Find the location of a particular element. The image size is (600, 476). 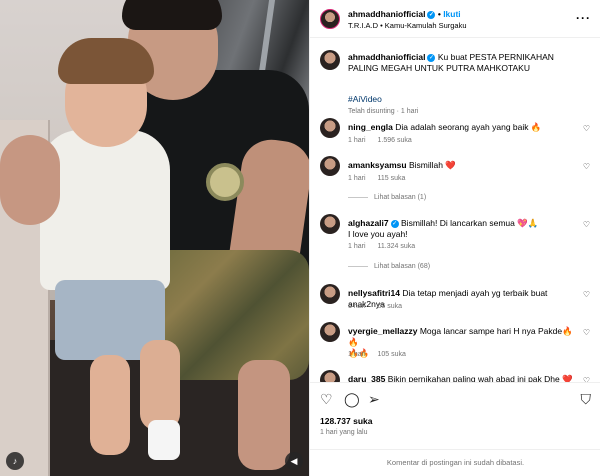

comment-text: Bismillah ❤️ is located at coordinates (432, 165).